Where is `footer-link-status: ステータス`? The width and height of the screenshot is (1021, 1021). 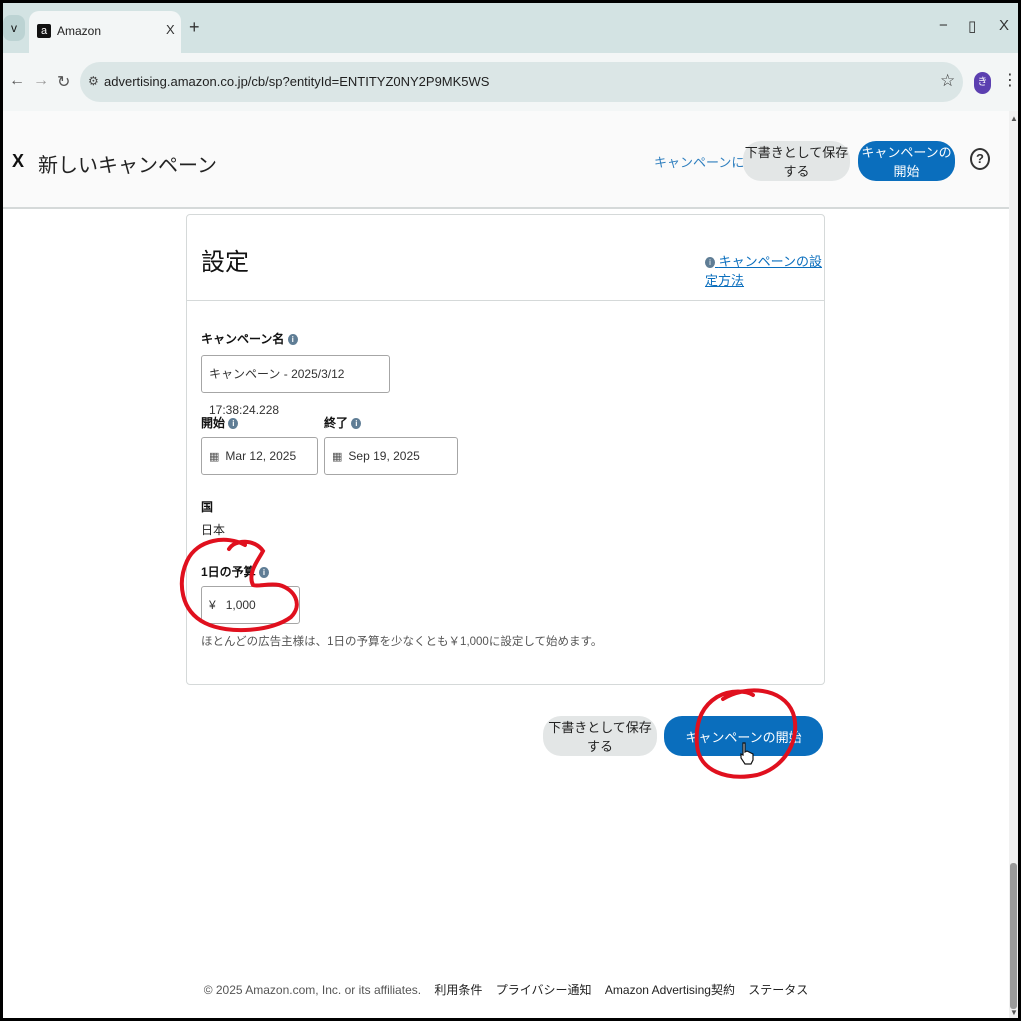 footer-link-status: ステータス is located at coordinates (778, 990).